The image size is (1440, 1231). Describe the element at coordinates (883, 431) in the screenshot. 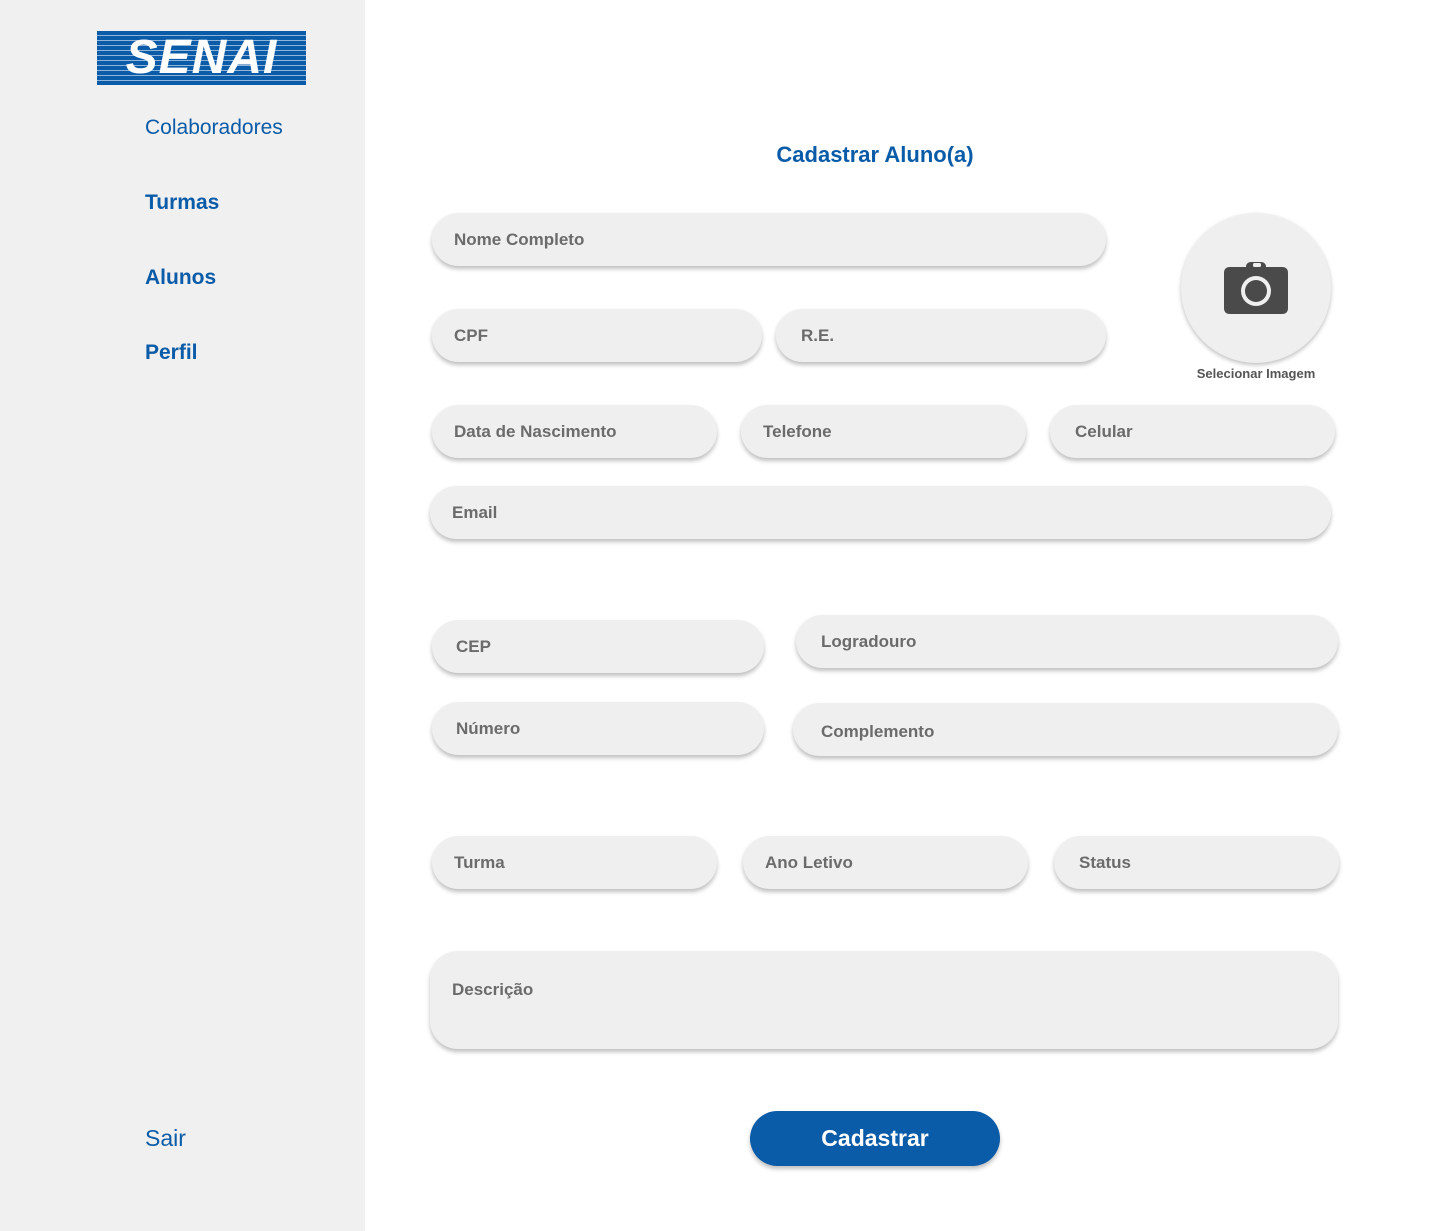

I see `telefone-input: Telefone` at that location.